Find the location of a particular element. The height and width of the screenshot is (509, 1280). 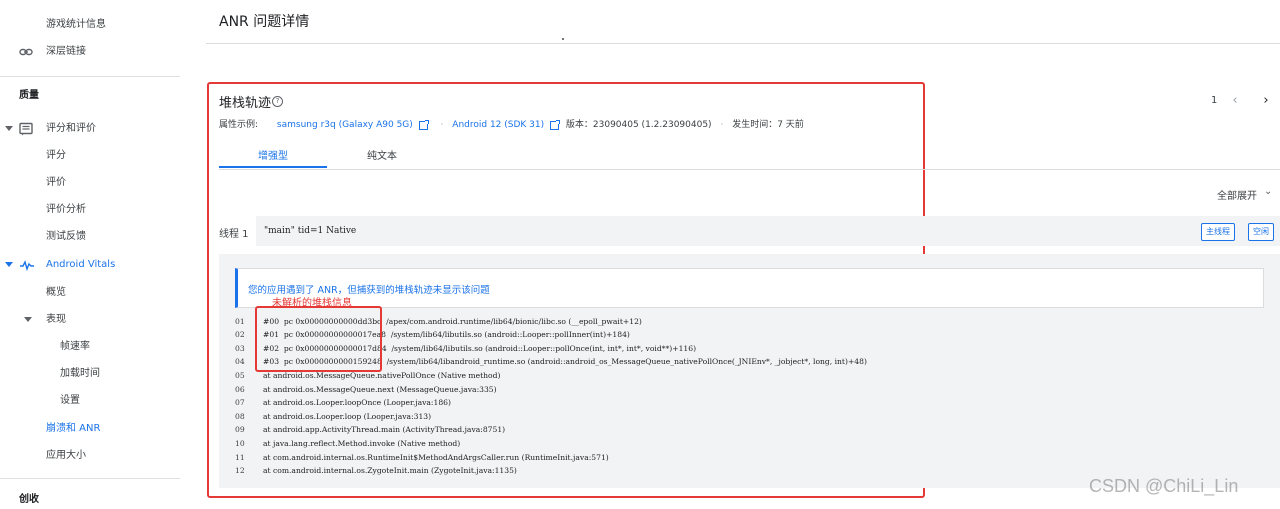

device-link: samsung r3q (Galaxy A90 5G) is located at coordinates (345, 125).